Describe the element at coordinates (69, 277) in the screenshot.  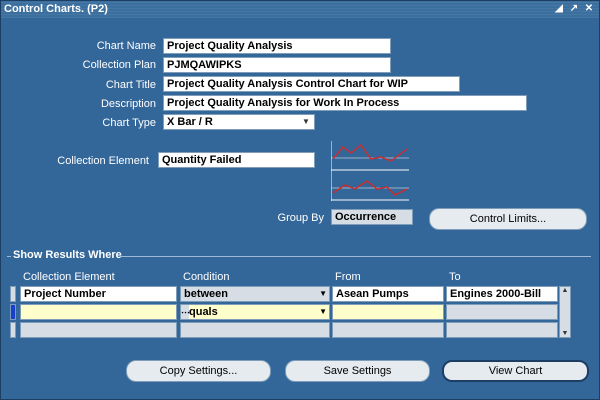
I see `column-header-element: Collection Element` at that location.